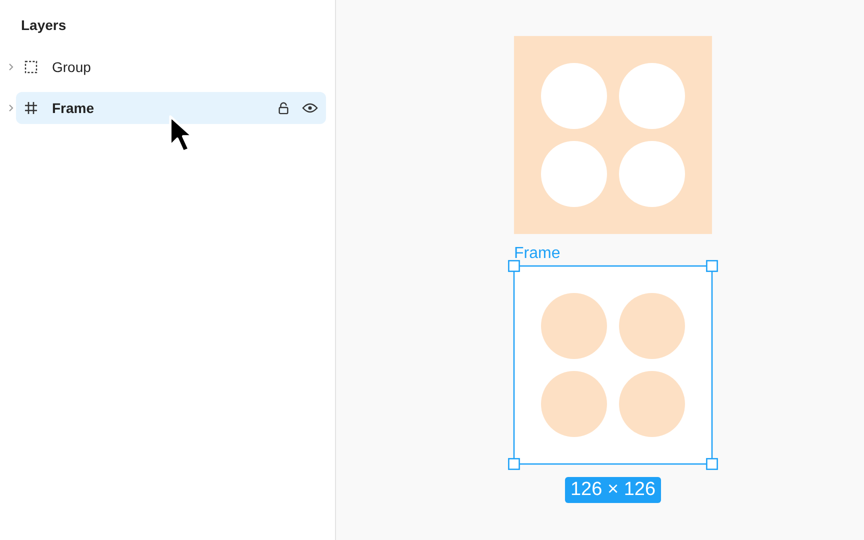 The image size is (864, 540). I want to click on layer-item: Group, so click(171, 67).